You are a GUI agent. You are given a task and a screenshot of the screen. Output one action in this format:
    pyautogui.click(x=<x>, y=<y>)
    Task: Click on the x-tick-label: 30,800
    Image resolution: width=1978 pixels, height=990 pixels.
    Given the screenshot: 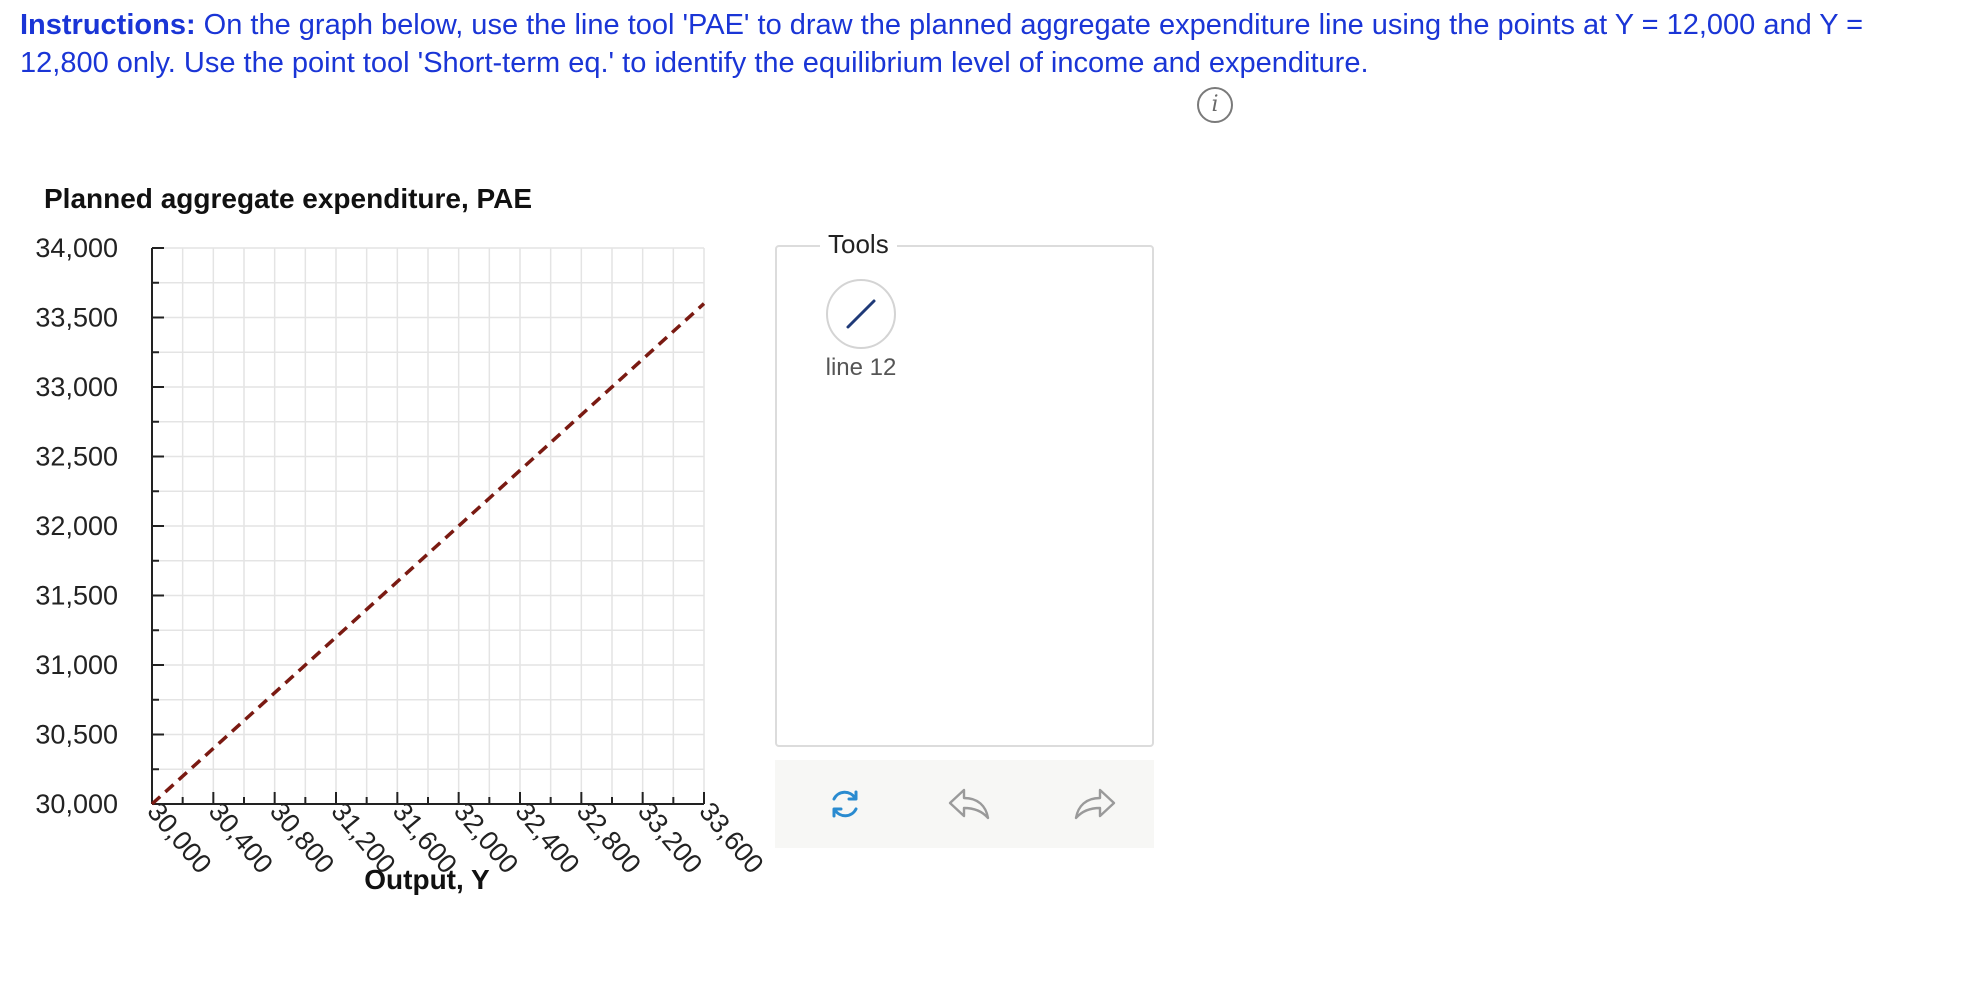 What is the action you would take?
    pyautogui.click(x=302, y=838)
    